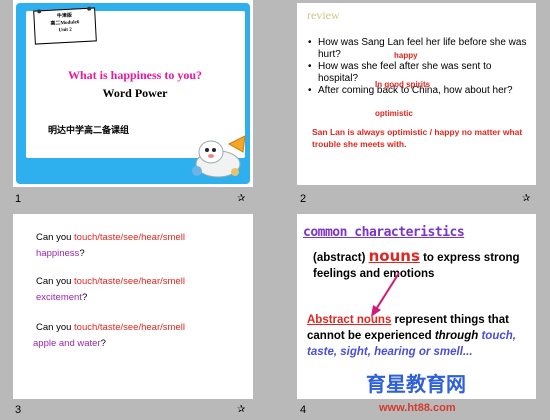 The image size is (550, 420). I want to click on slide-1-title: What is happiness to you?, so click(135, 75).